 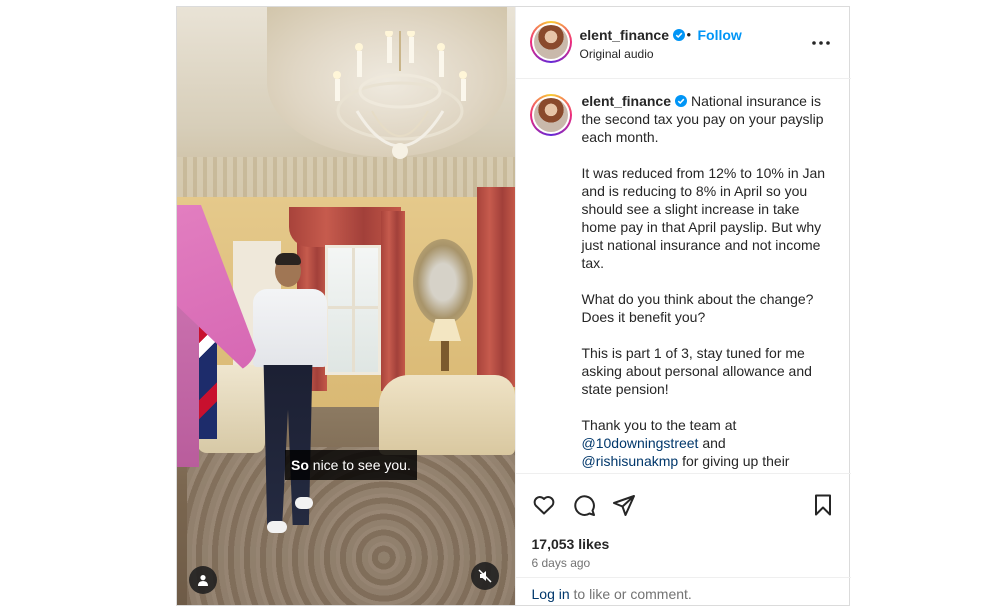 What do you see at coordinates (630, 461) in the screenshot?
I see `mention-link: @rishisunakmp` at bounding box center [630, 461].